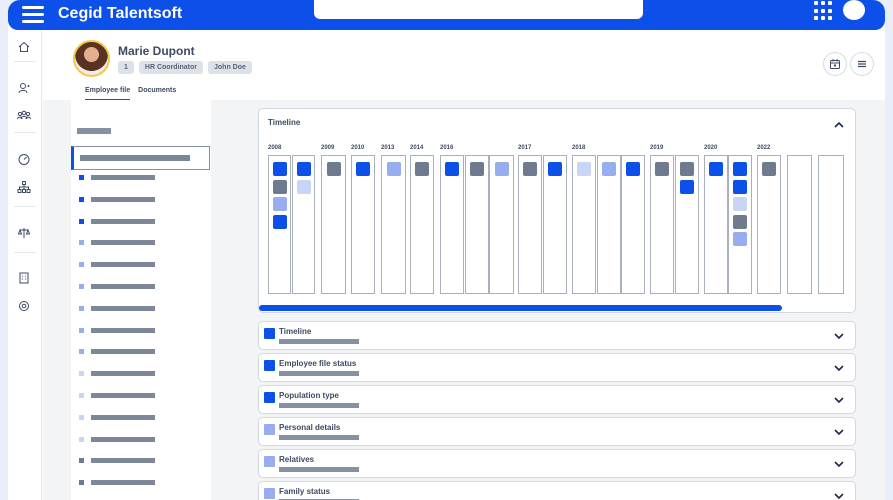  Describe the element at coordinates (478, 9) in the screenshot. I see `search-input` at that location.